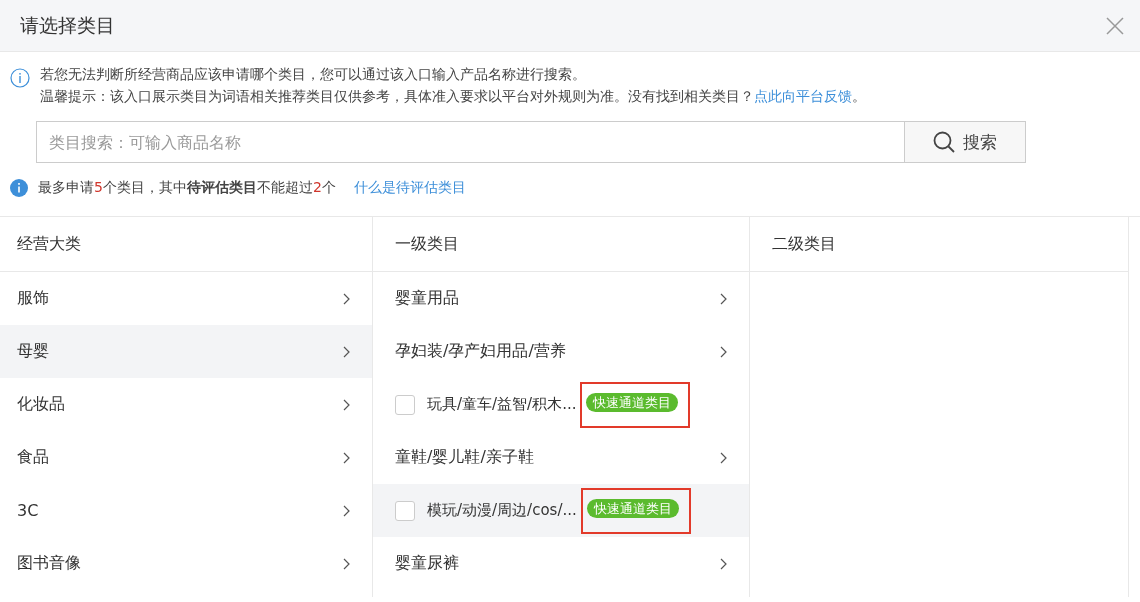  I want to click on category-list-item: 图书音像, so click(186, 563).